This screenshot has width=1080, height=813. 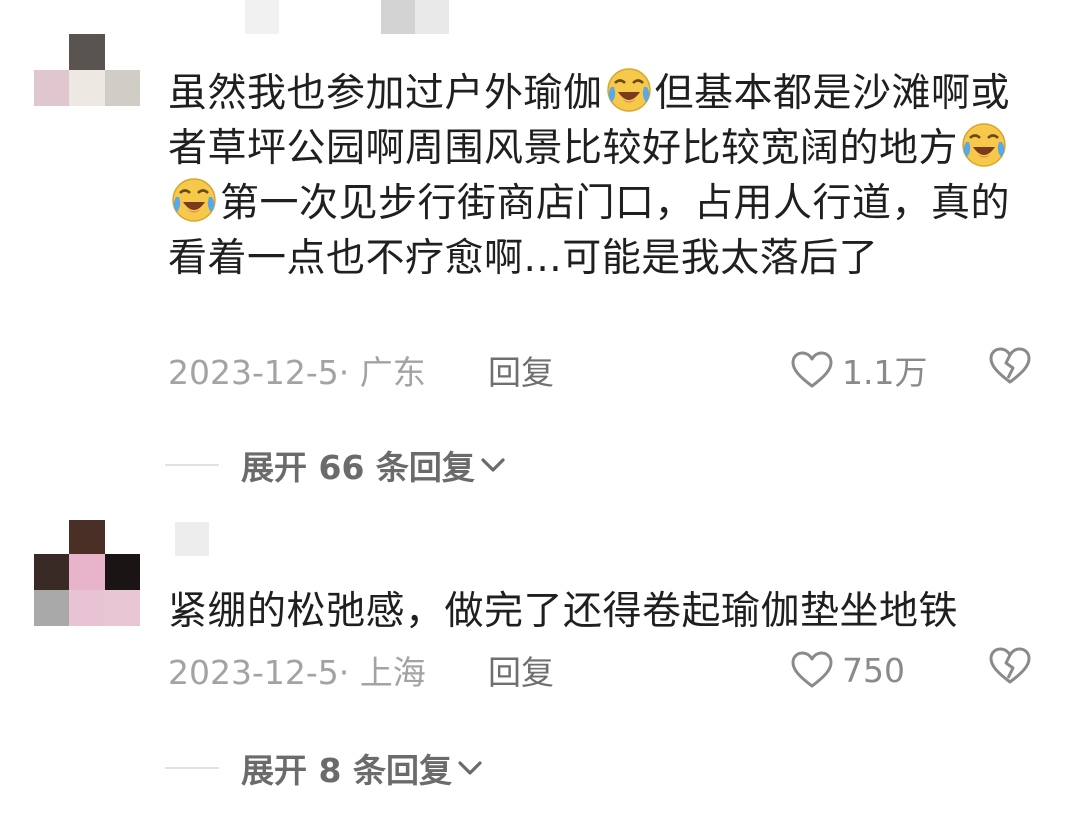 What do you see at coordinates (608, 669) in the screenshot?
I see `comment-meta: 2023-12-5· 上海 回复 750` at bounding box center [608, 669].